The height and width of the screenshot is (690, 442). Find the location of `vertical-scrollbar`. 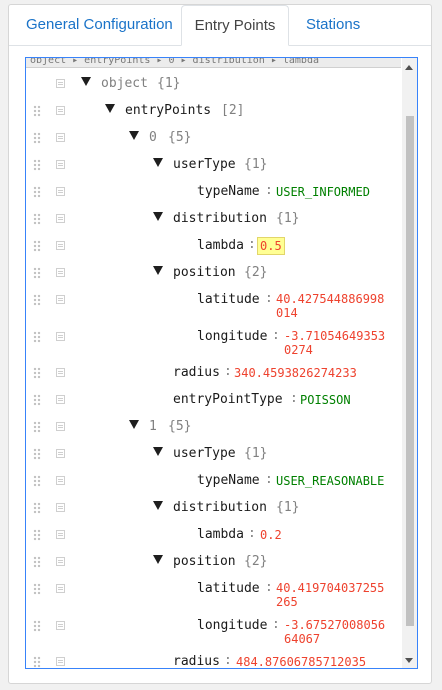

vertical-scrollbar is located at coordinates (409, 363).